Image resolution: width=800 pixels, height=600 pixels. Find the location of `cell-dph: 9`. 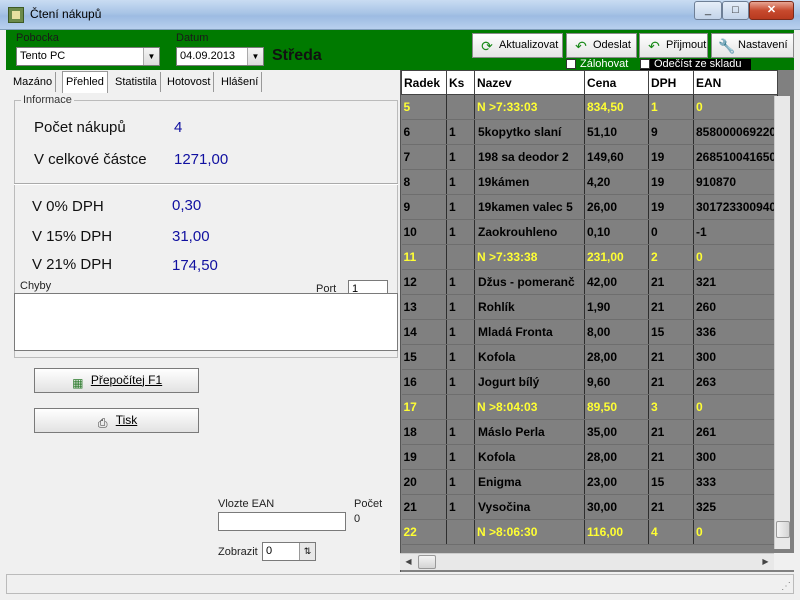

cell-dph: 9 is located at coordinates (671, 132).